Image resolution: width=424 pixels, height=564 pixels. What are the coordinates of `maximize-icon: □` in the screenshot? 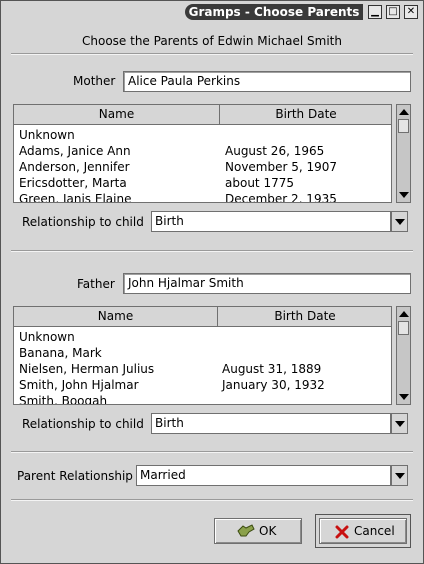 It's located at (393, 11).